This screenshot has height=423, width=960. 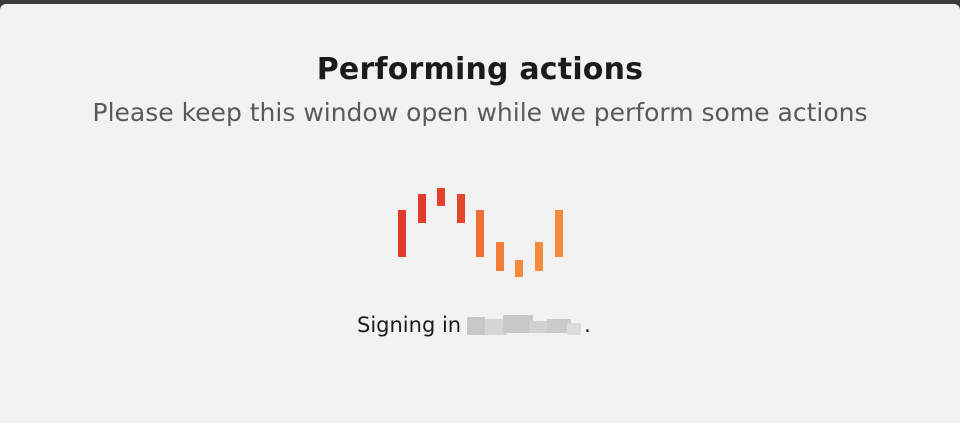 What do you see at coordinates (480, 69) in the screenshot?
I see `dialog-title: Performing actions` at bounding box center [480, 69].